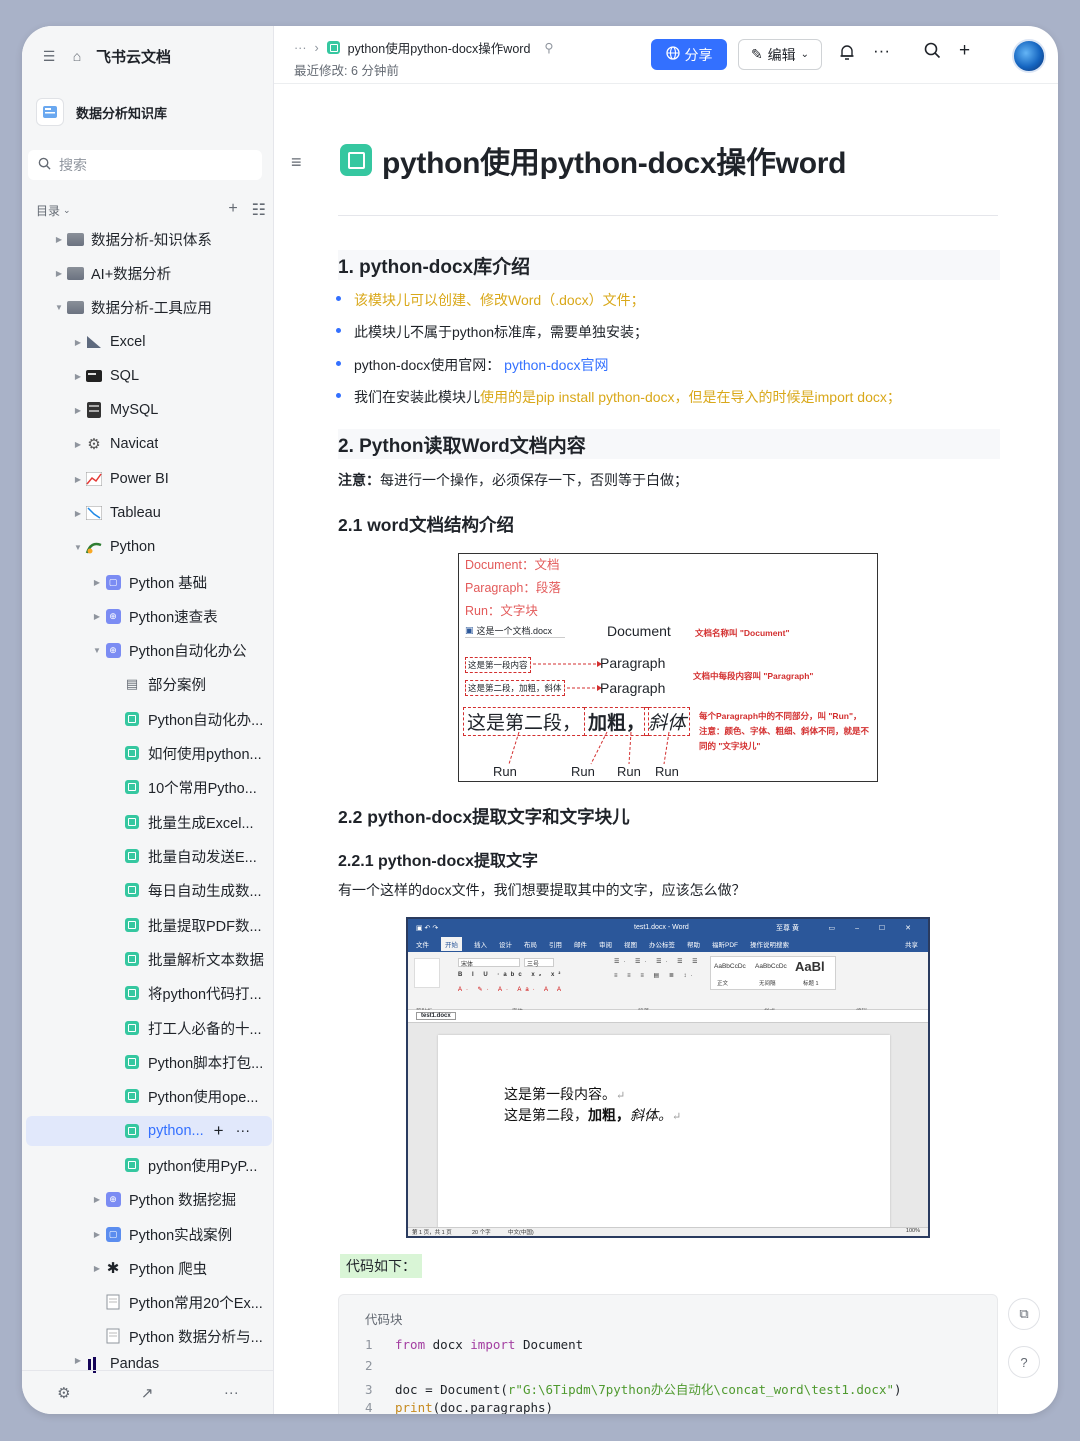  I want to click on tree-item: ▶ ▢ Python 基础, so click(149, 582).